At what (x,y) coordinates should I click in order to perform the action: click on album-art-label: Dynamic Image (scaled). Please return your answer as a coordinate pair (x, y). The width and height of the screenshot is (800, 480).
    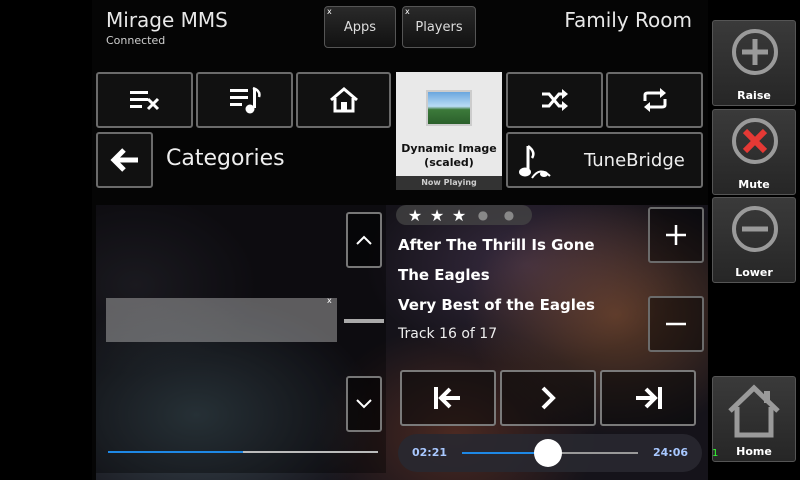
    Looking at the image, I should click on (449, 155).